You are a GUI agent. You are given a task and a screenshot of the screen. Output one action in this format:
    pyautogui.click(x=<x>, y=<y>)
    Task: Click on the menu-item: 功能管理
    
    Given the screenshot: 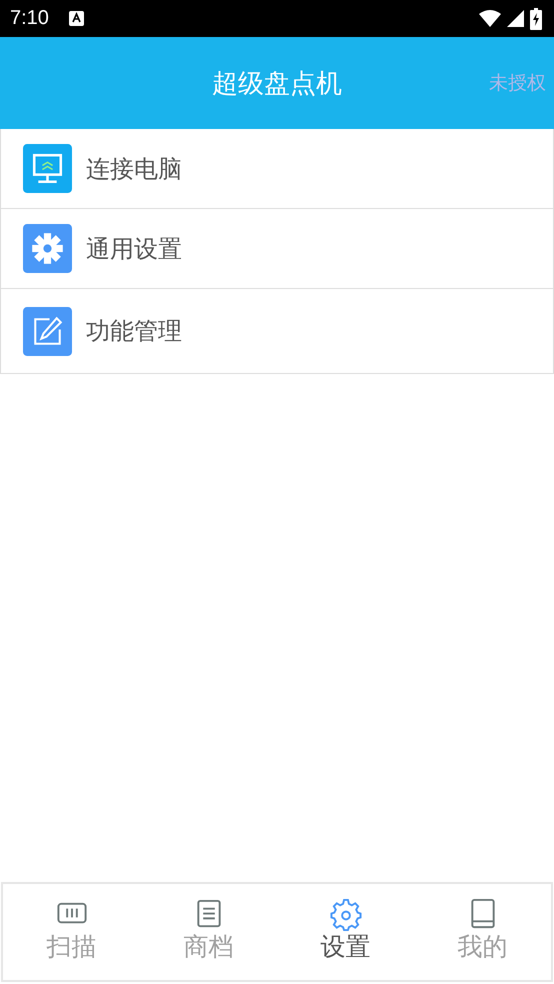 What is the action you would take?
    pyautogui.click(x=277, y=331)
    